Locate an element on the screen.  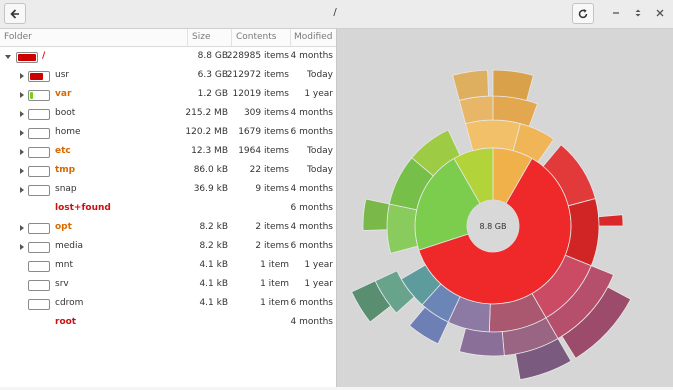
folder-name: media is located at coordinates (69, 246).